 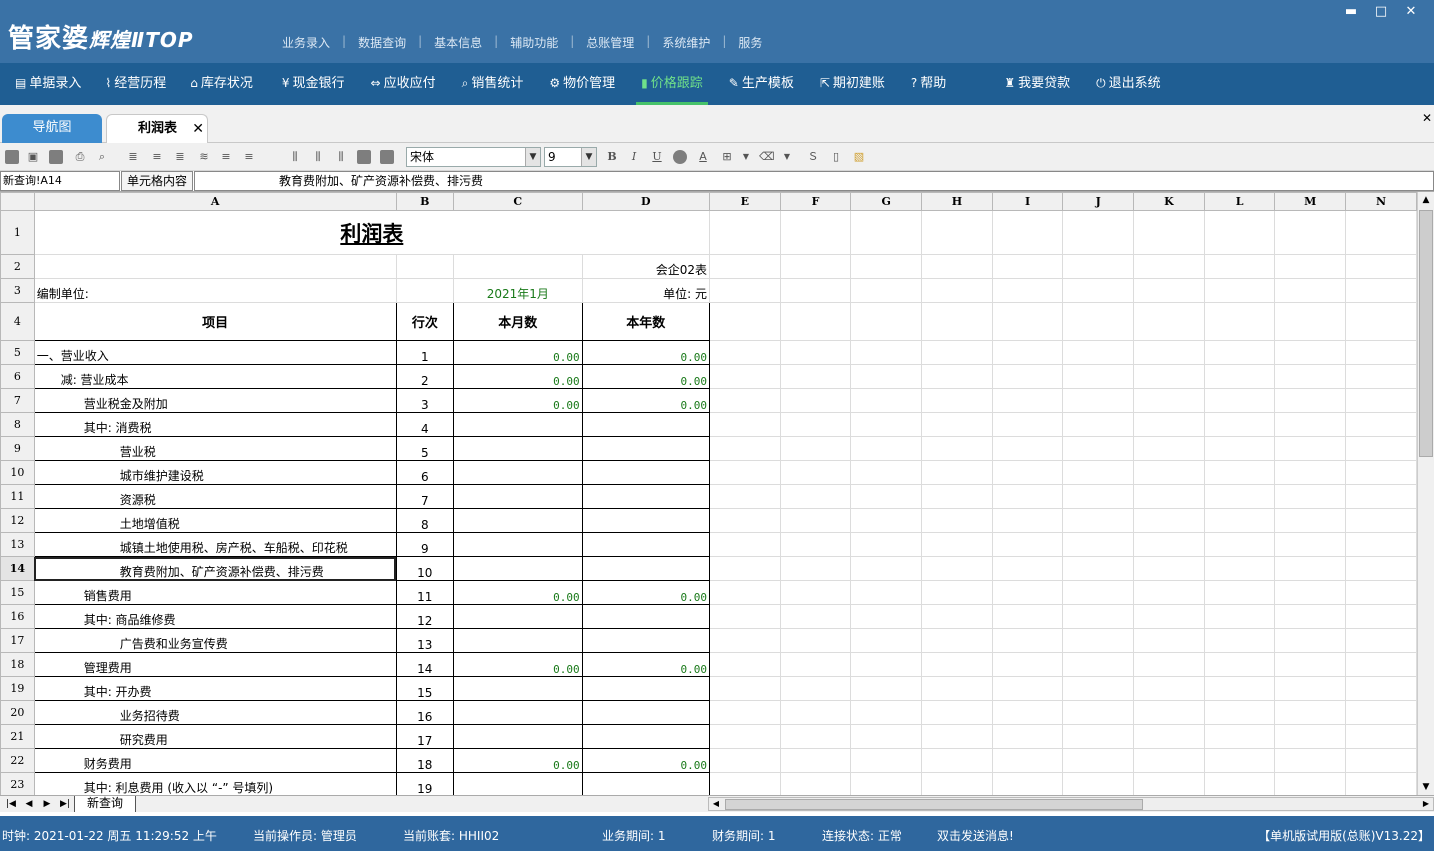 What do you see at coordinates (1169, 201) in the screenshot?
I see `column-header: K` at bounding box center [1169, 201].